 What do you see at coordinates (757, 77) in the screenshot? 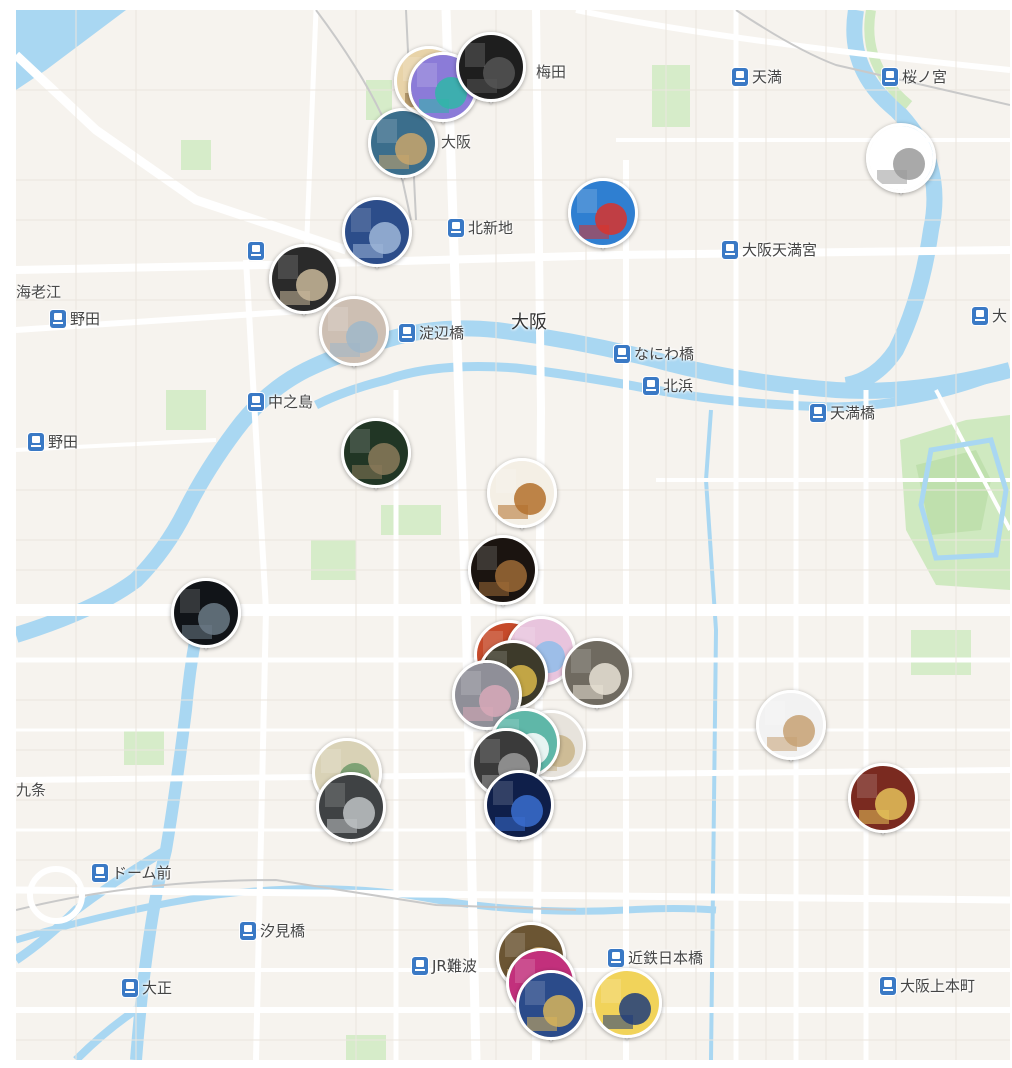
I see `station-tenma: 天満` at bounding box center [757, 77].